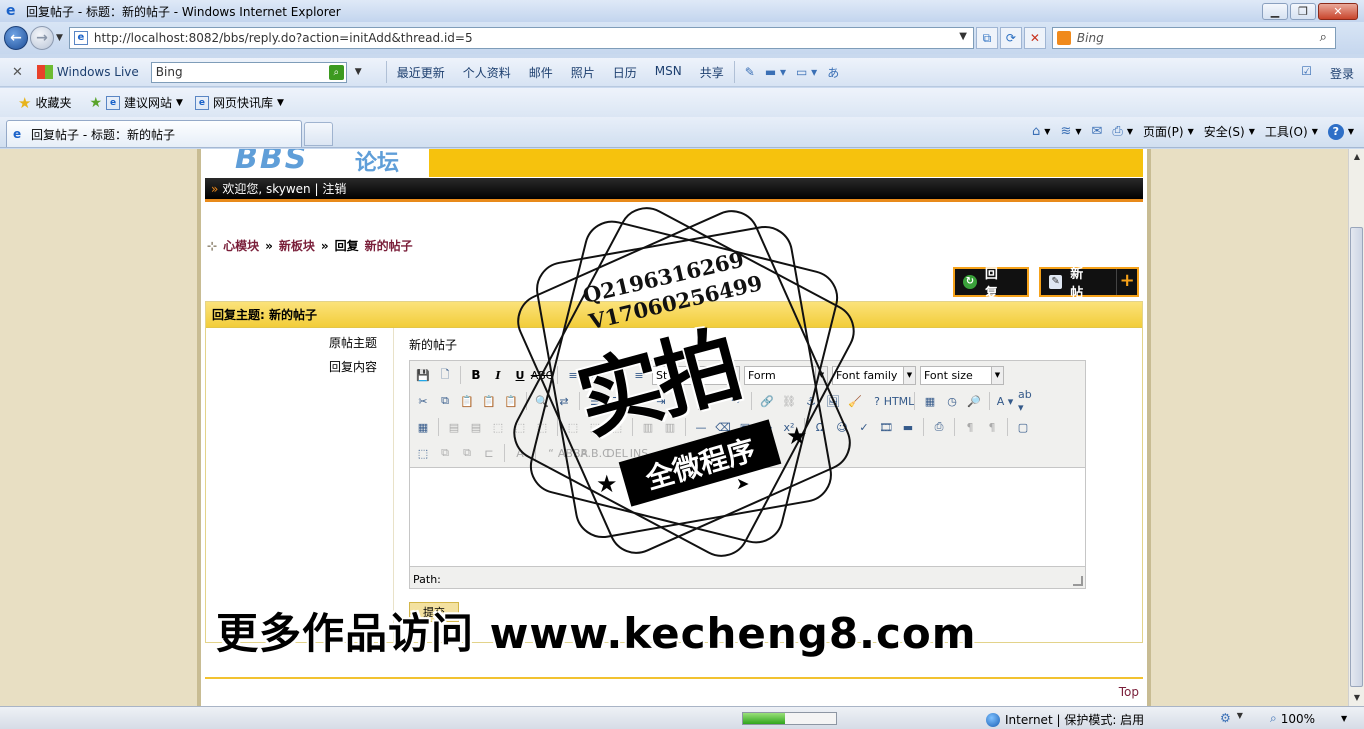 This screenshot has height=729, width=1364. Describe the element at coordinates (445, 401) in the screenshot. I see `copy-icon: ⧉` at that location.